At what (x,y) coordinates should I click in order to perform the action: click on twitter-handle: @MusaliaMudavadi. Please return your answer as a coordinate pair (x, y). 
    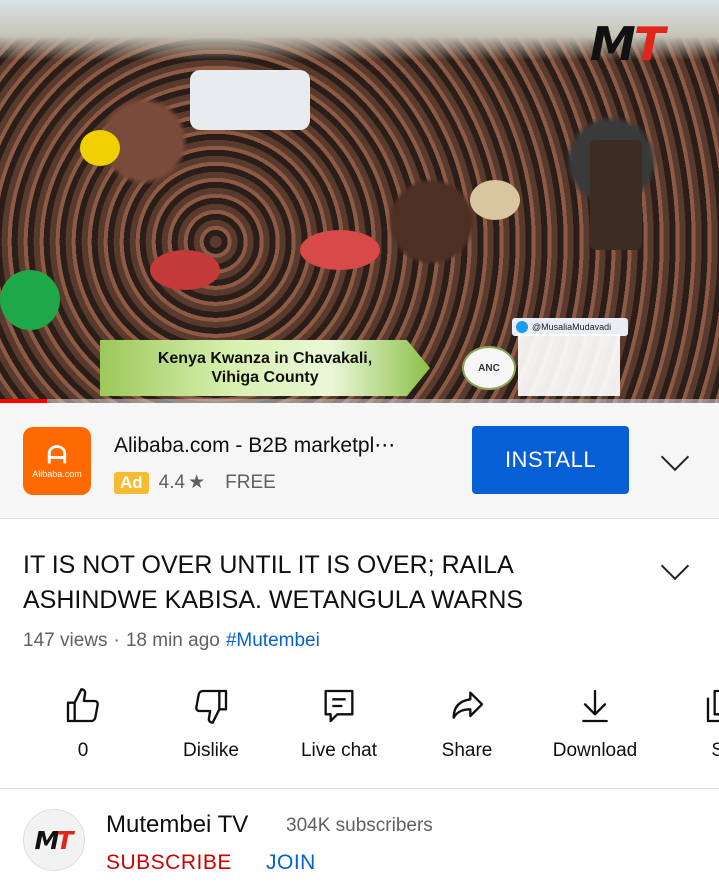
    Looking at the image, I should click on (572, 327).